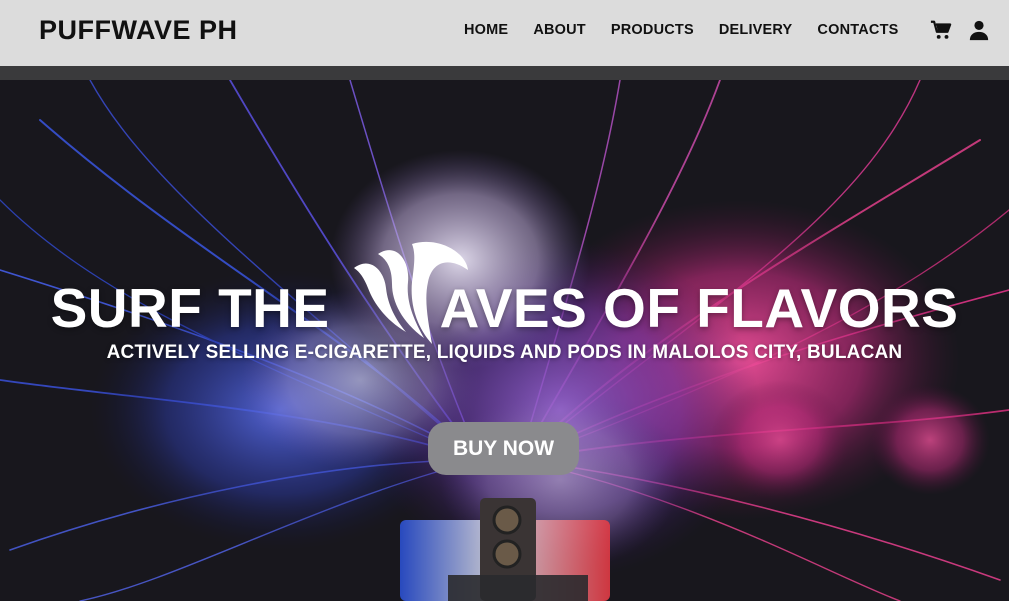 The width and height of the screenshot is (1009, 601). What do you see at coordinates (504, 73) in the screenshot?
I see `header-divider-band` at bounding box center [504, 73].